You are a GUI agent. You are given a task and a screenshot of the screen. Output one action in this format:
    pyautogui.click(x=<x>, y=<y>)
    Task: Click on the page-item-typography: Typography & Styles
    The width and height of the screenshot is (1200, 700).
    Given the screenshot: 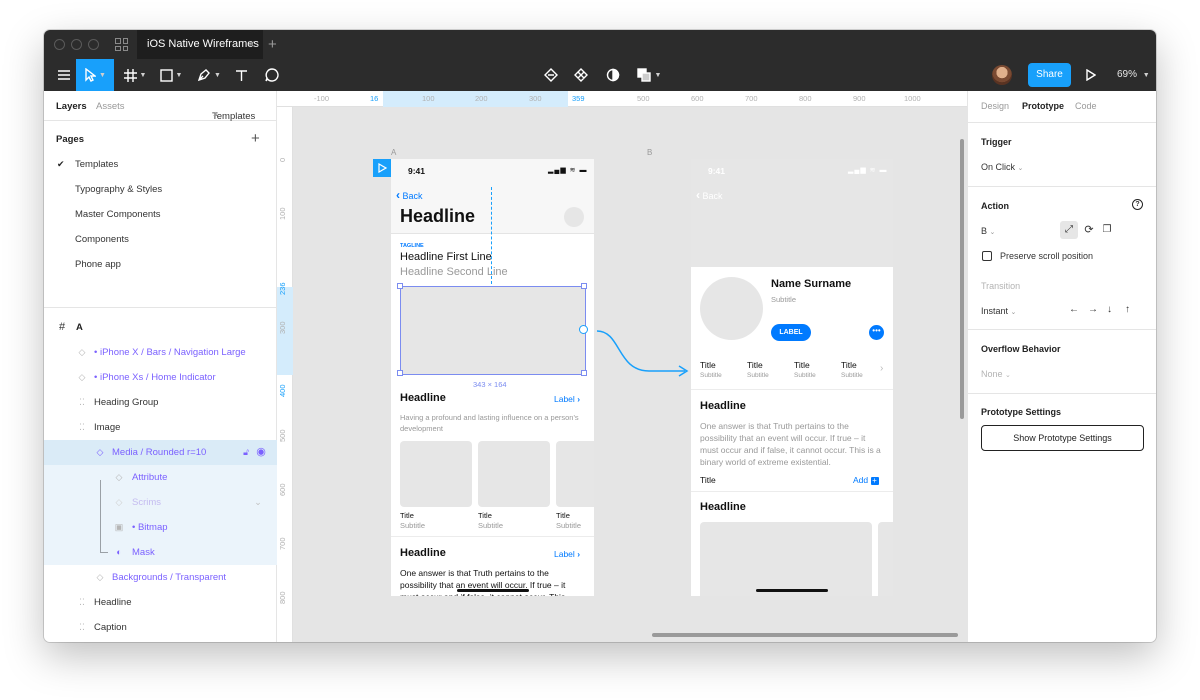 What is the action you would take?
    pyautogui.click(x=118, y=189)
    